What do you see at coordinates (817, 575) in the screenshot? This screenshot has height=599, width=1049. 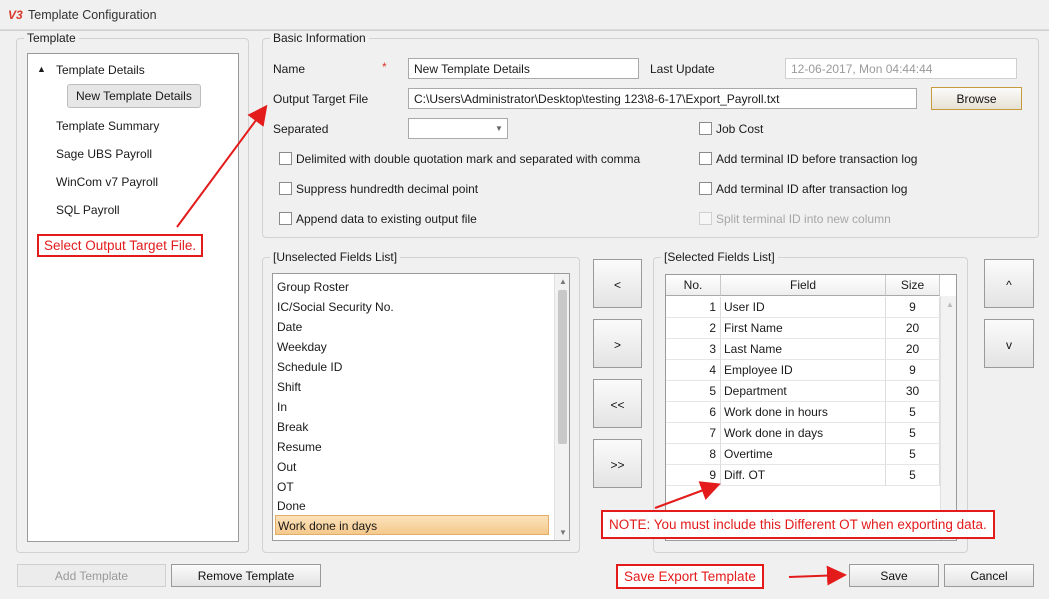 I see `arrow-to-save` at bounding box center [817, 575].